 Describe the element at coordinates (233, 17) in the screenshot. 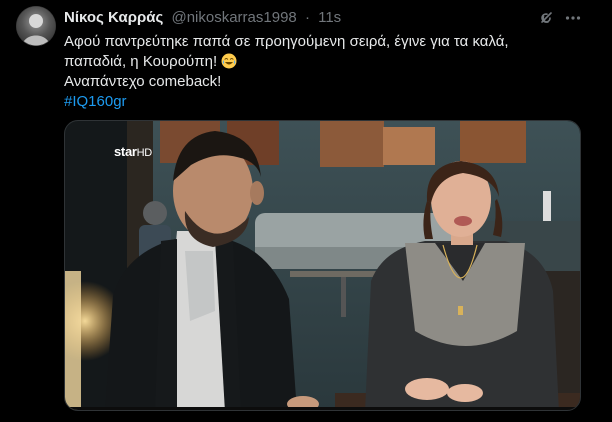

I see `author-handle: @nikoskarras1998` at that location.